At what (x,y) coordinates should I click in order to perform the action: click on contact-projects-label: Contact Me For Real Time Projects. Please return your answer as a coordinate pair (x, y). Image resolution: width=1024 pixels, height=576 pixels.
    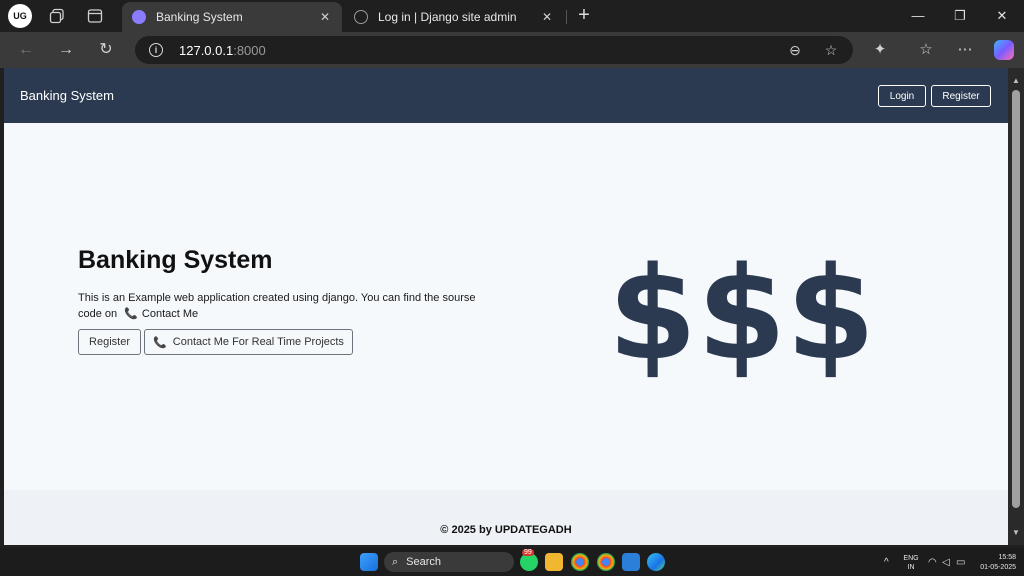
    Looking at the image, I should click on (258, 342).